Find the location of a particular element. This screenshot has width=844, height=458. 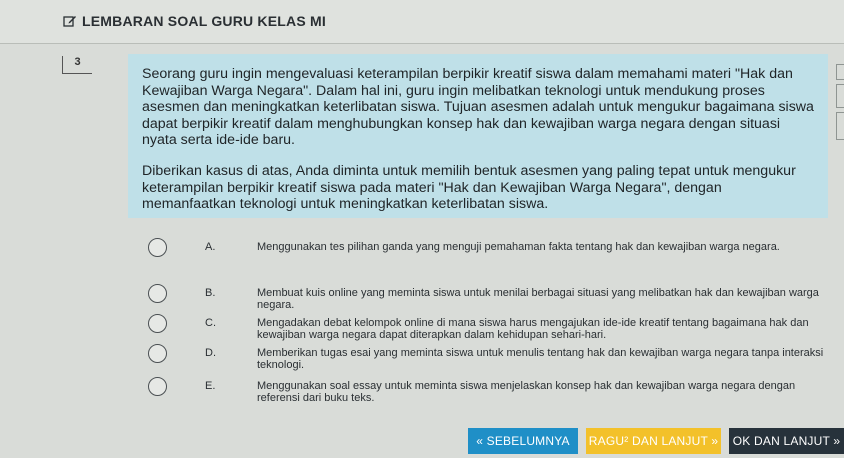

ok-next-button: OK DAN LANJUT » is located at coordinates (786, 441).